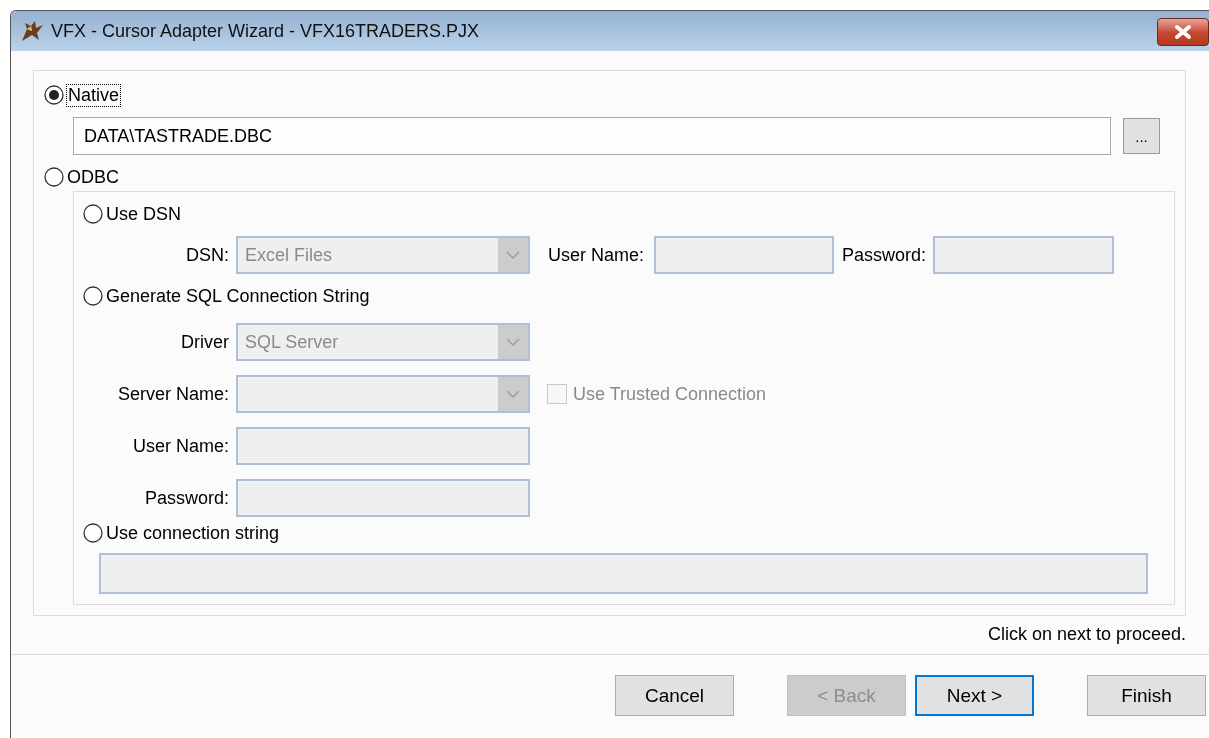  I want to click on native-radio: Native, so click(609, 95).